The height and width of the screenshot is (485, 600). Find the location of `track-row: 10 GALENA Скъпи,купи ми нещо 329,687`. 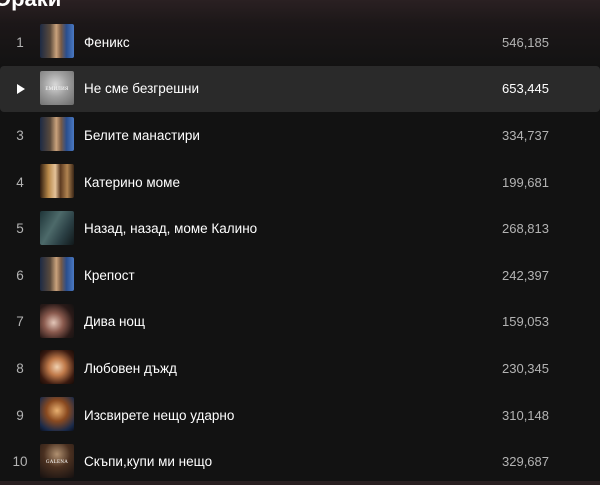

track-row: 10 GALENA Скъпи,купи ми нещо 329,687 is located at coordinates (300, 461).